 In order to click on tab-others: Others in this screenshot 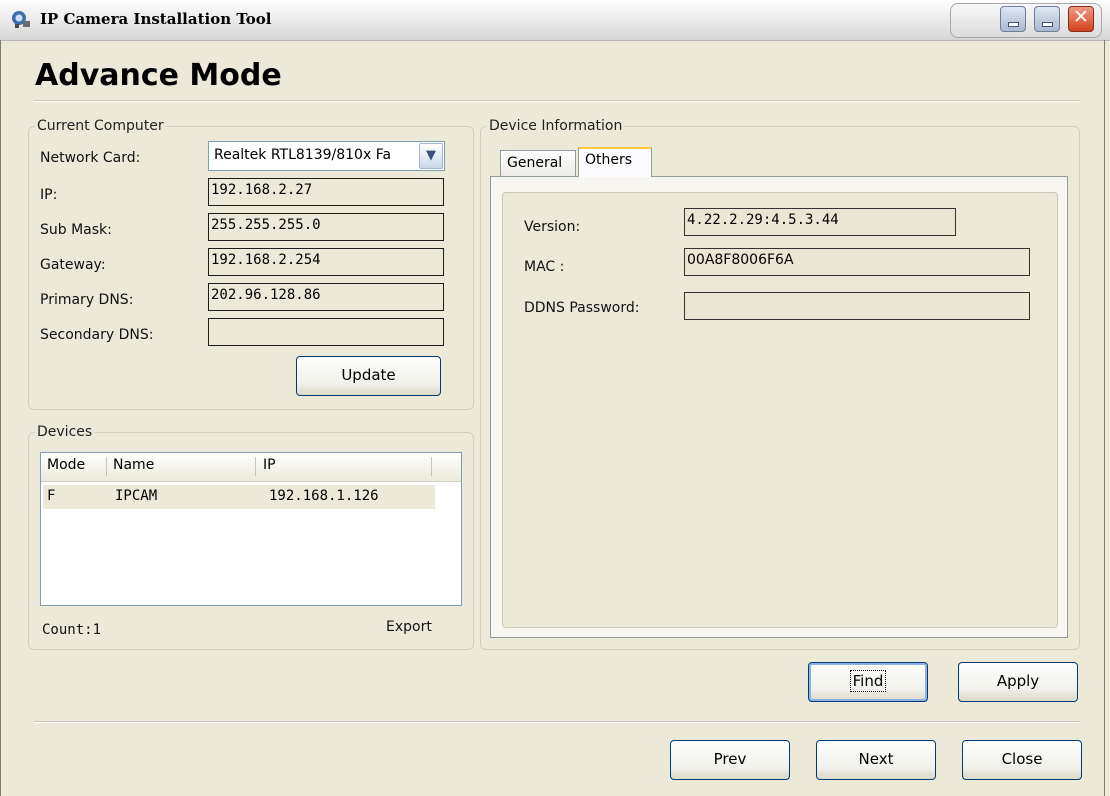, I will do `click(615, 162)`.